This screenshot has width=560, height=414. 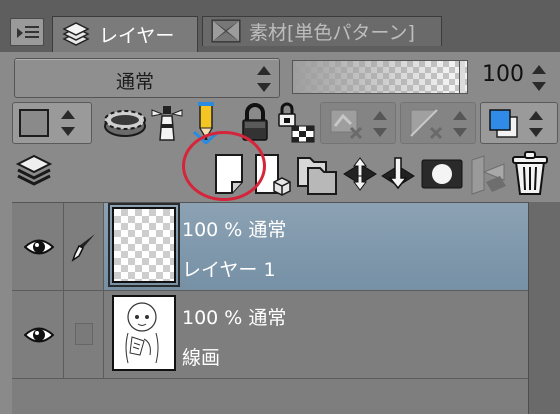 I want to click on create-layer-mask-icon, so click(x=442, y=174).